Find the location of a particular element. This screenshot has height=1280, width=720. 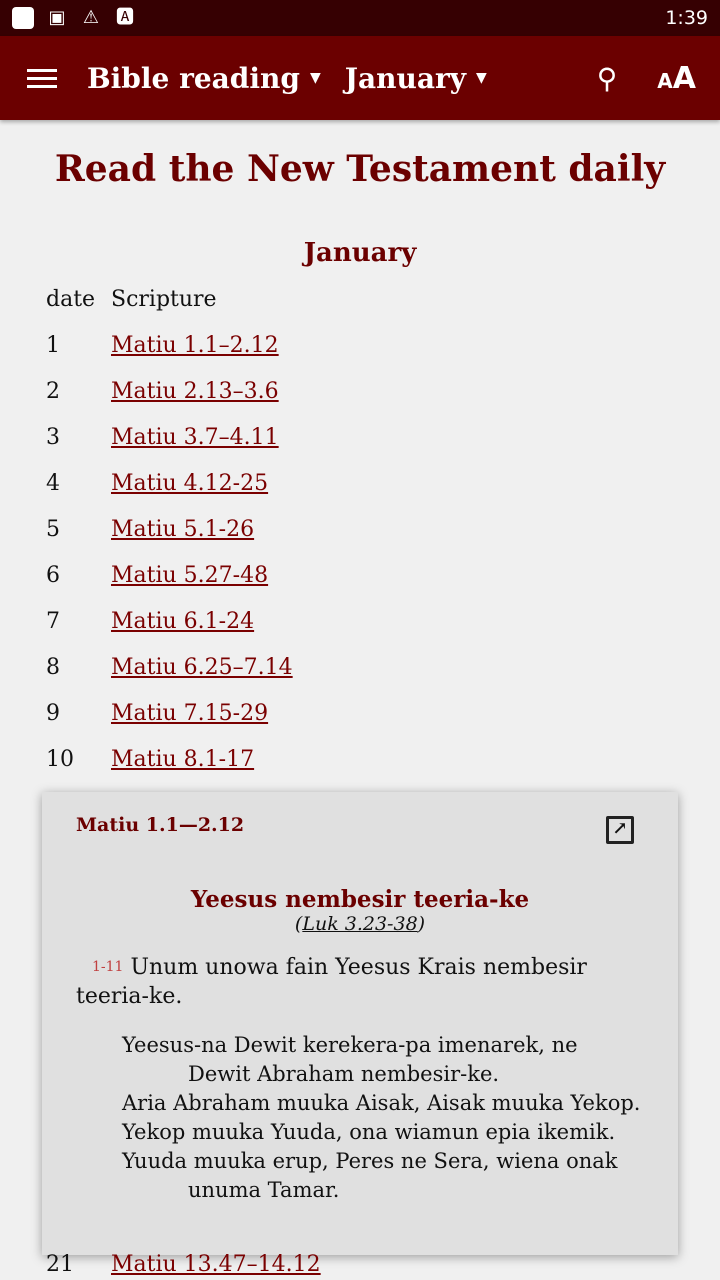

row-date: 21 is located at coordinates (60, 1264).